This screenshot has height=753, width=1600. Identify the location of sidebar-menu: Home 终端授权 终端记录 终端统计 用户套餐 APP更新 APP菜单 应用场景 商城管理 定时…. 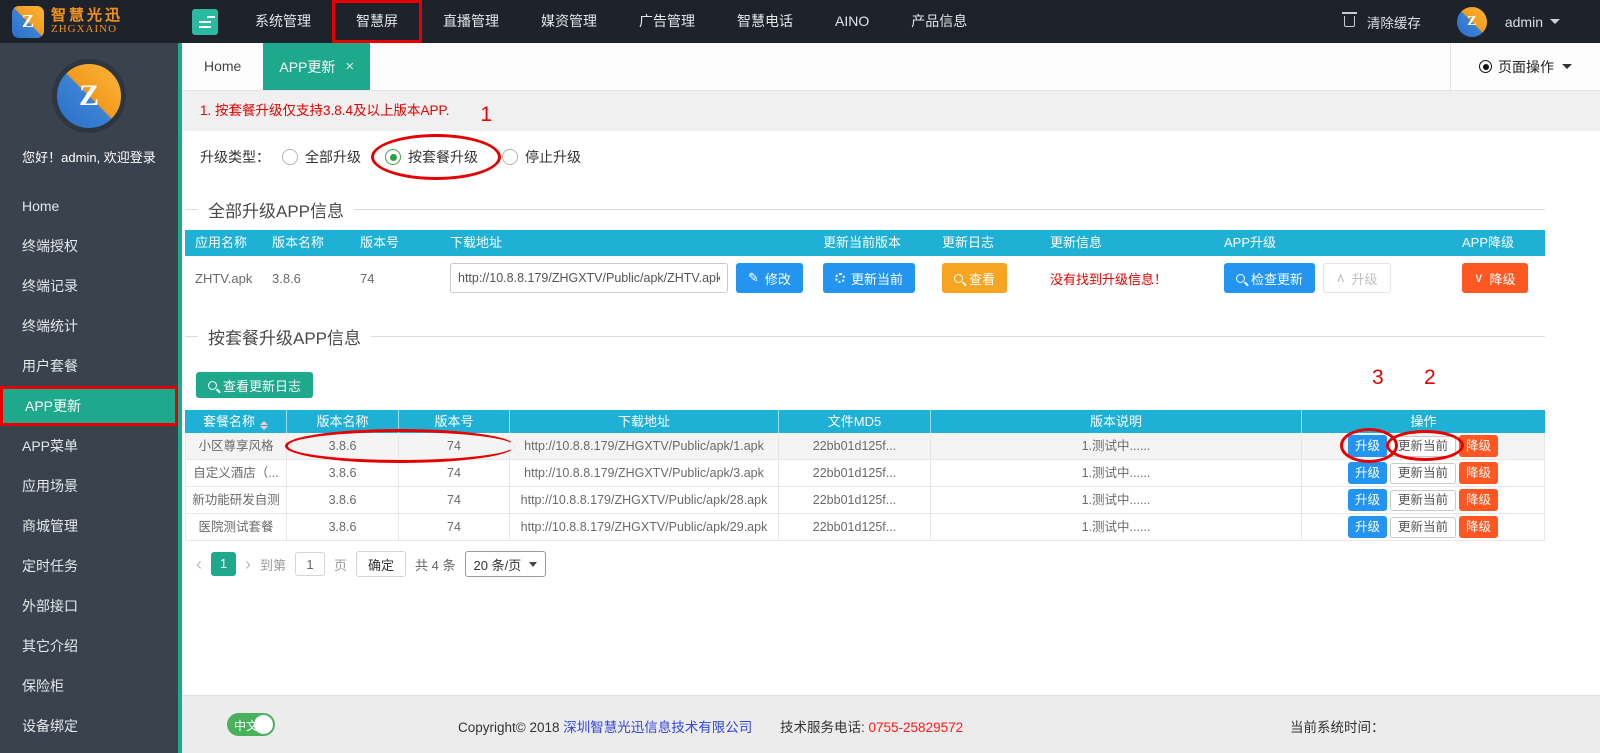
(89, 466).